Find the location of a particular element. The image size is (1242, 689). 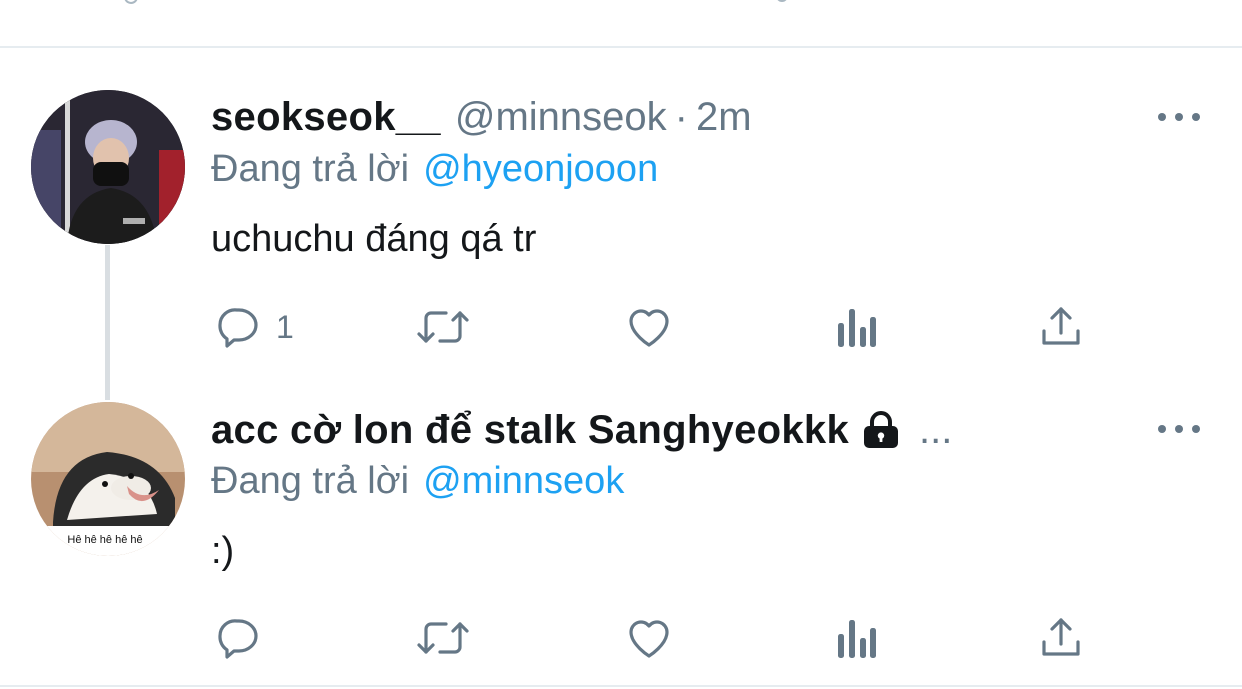

mention-link: @hyeonjooon is located at coordinates (540, 169).